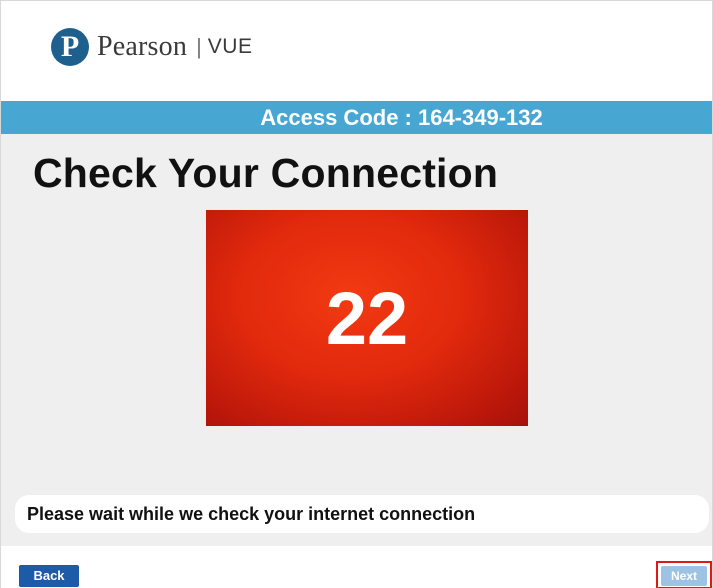 This screenshot has height=588, width=713. I want to click on next-button: Next, so click(684, 576).